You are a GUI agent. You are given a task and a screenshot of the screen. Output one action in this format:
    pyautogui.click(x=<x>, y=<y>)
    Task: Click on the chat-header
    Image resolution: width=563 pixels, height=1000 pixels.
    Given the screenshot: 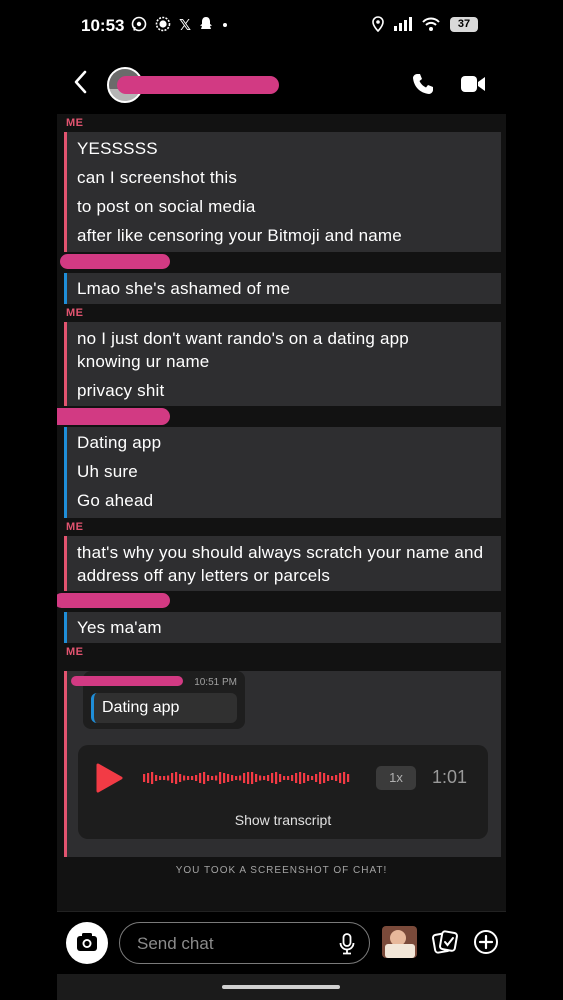 What is the action you would take?
    pyautogui.click(x=281, y=83)
    